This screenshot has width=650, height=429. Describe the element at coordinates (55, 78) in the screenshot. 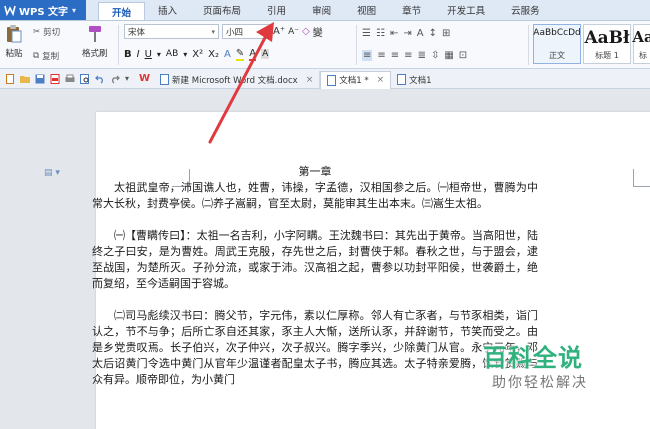

I see `export-pdf-icon` at that location.